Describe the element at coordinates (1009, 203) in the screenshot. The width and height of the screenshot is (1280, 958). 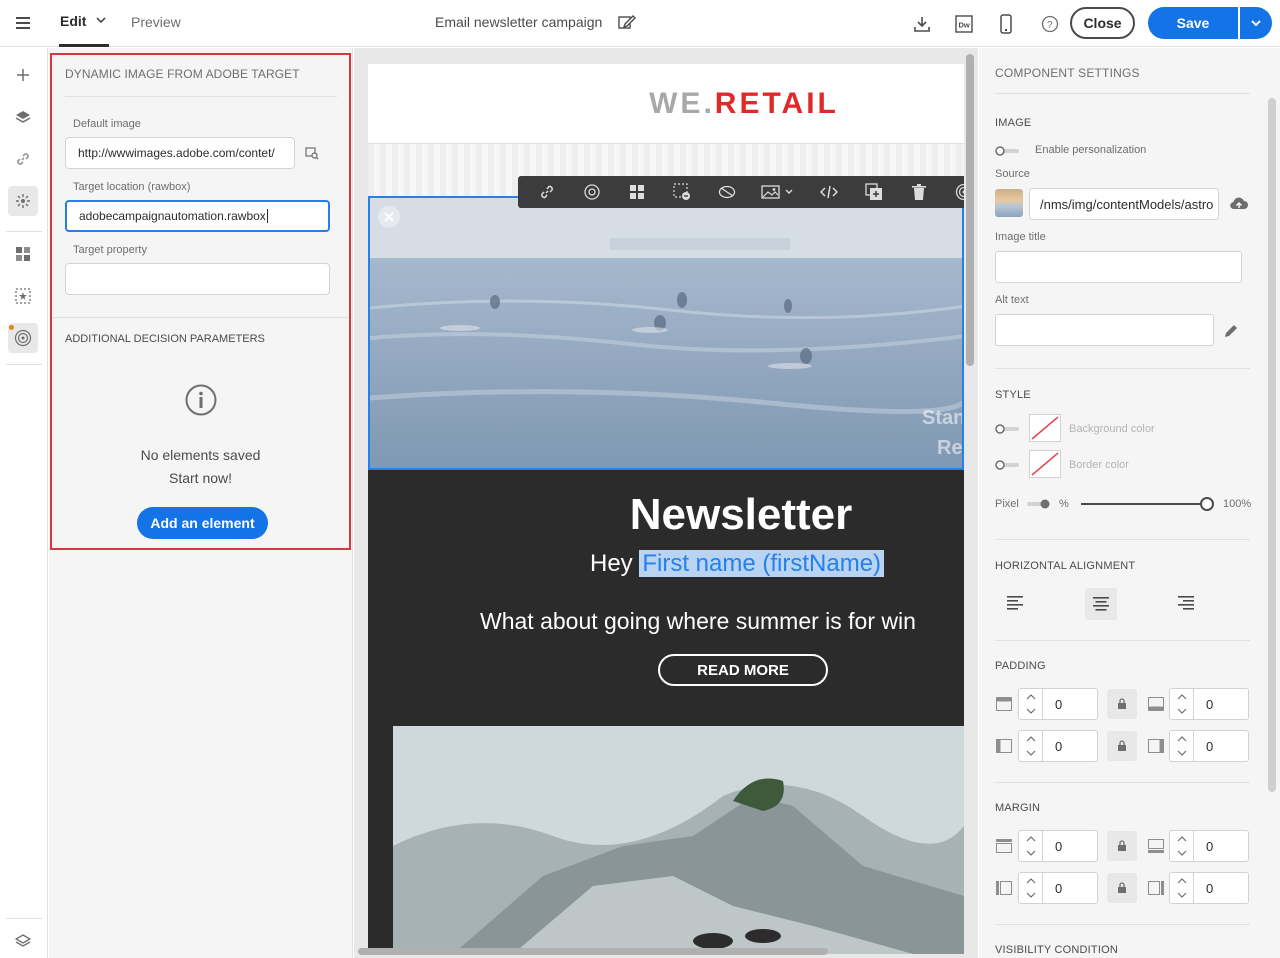
I see `source-thumbnail` at that location.